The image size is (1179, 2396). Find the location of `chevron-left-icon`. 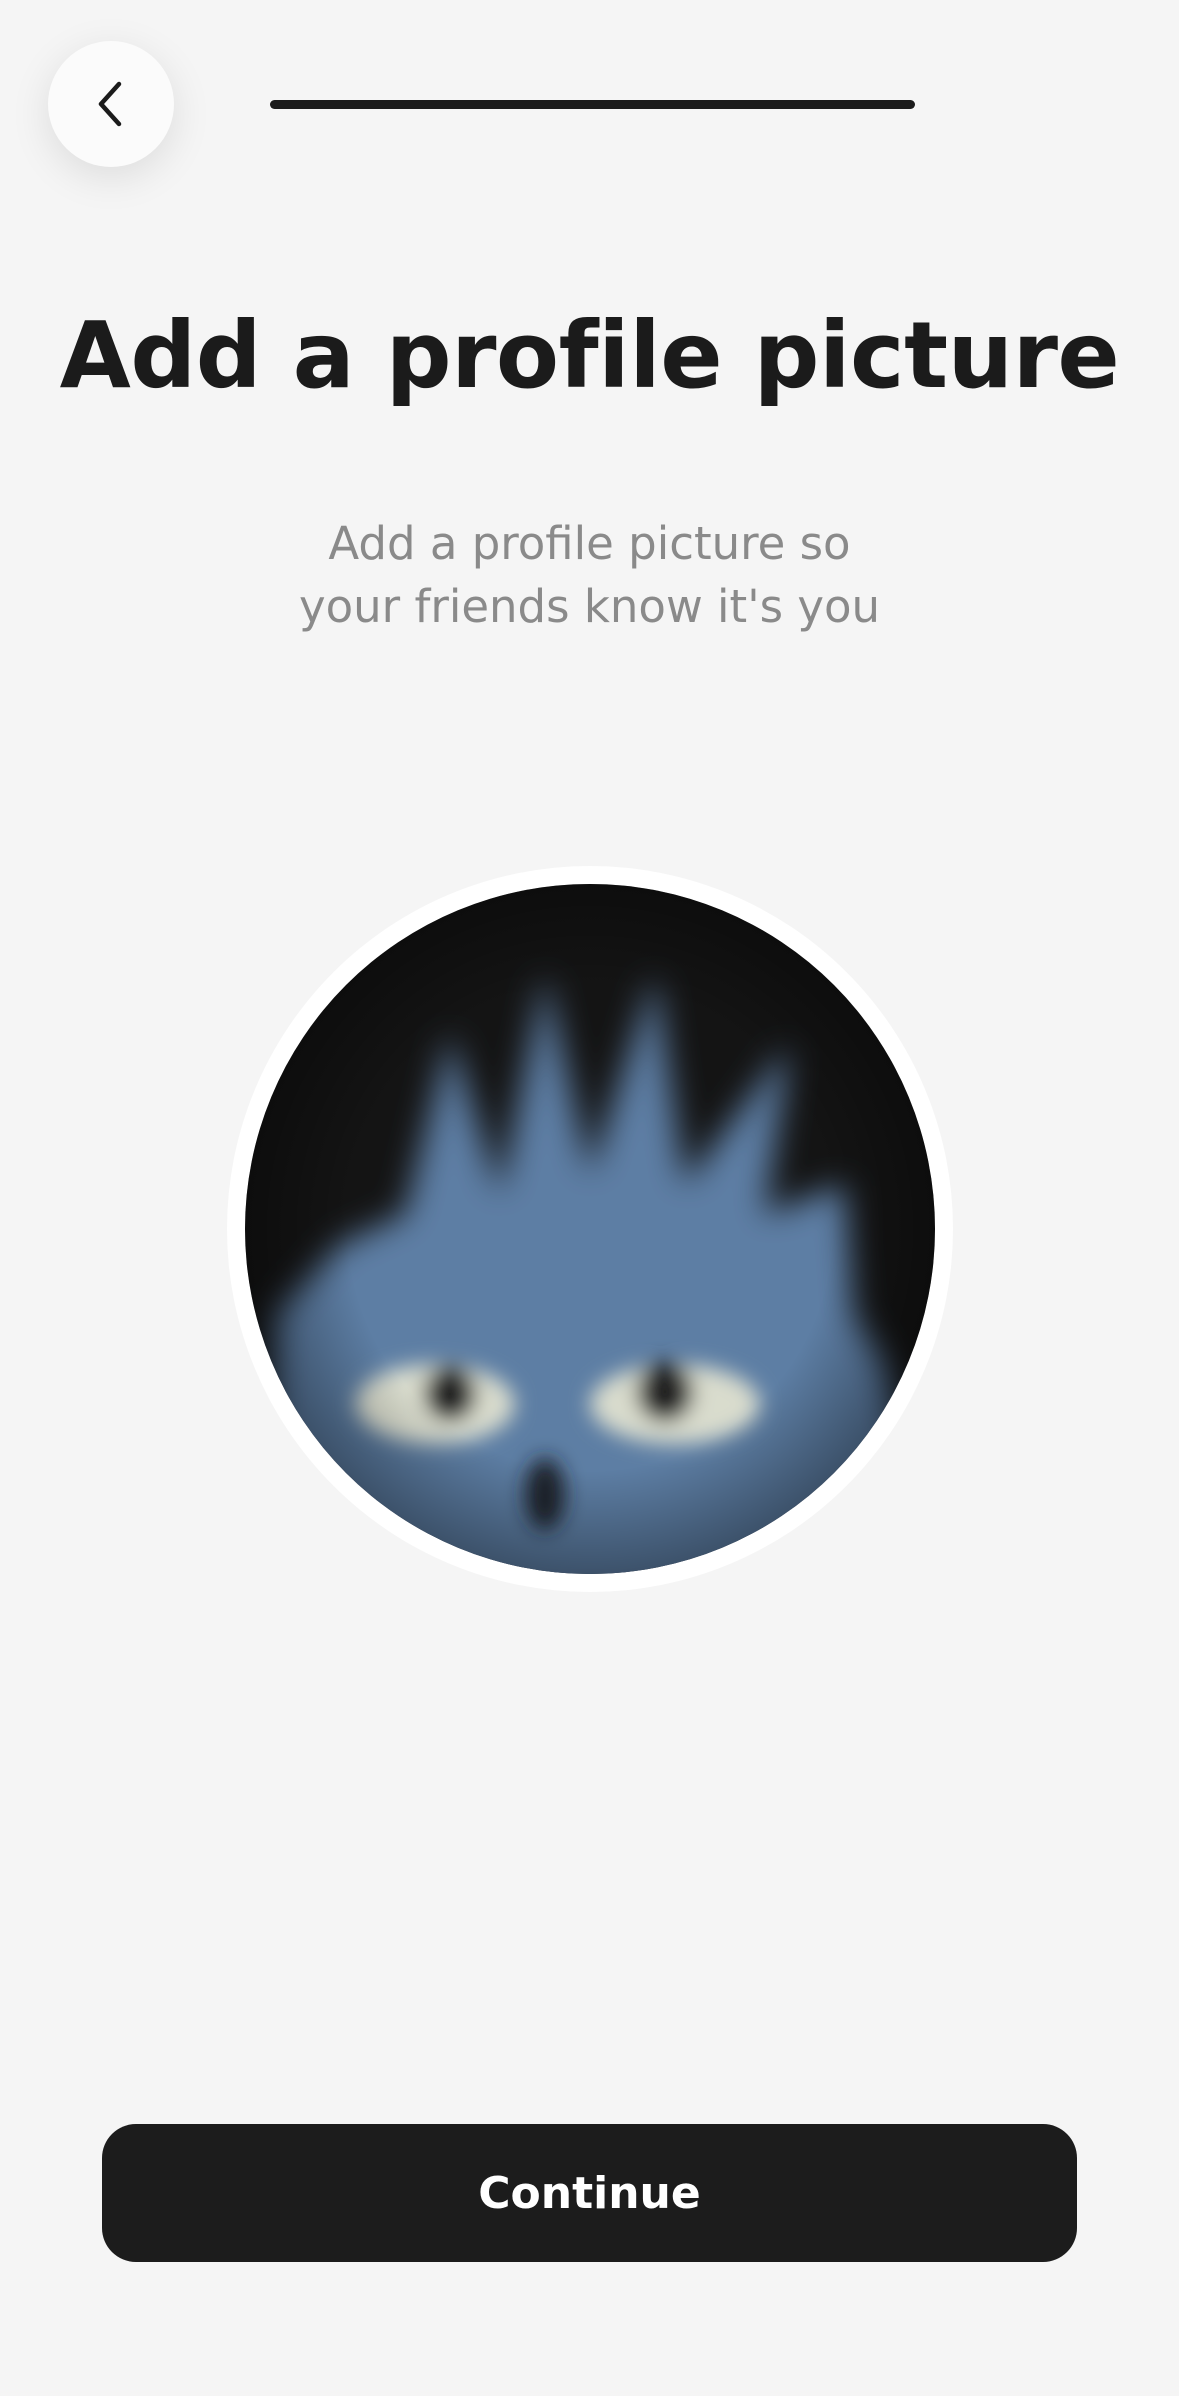

chevron-left-icon is located at coordinates (110, 104).